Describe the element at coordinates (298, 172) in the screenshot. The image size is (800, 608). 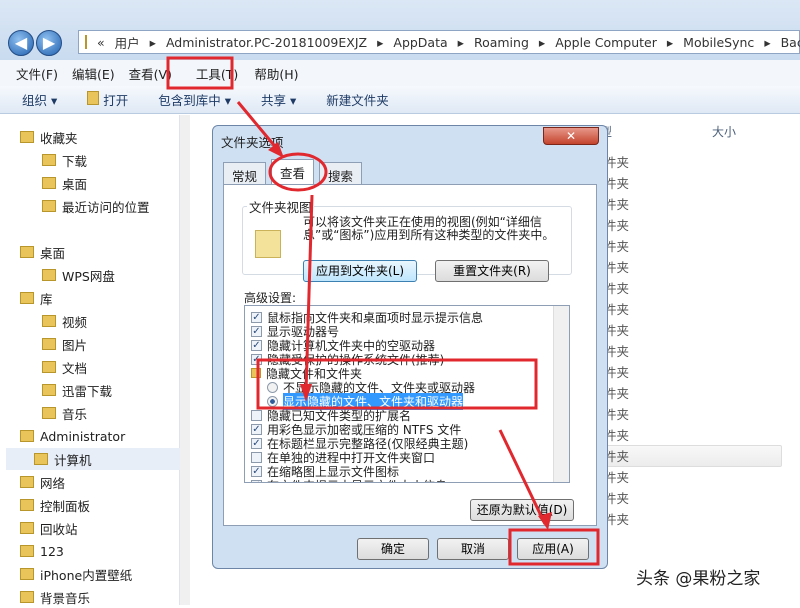
I see `annotation-circle-view-tab` at that location.